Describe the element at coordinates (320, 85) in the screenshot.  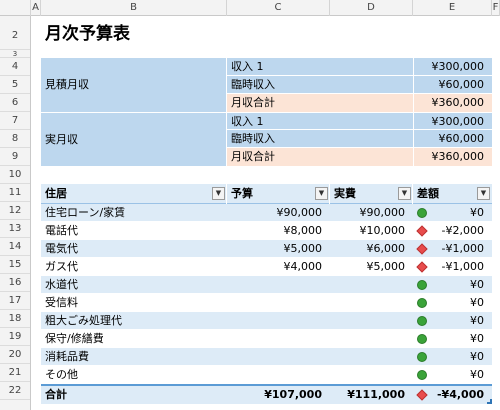
I see `estimate-item-name: 臨時収入` at that location.